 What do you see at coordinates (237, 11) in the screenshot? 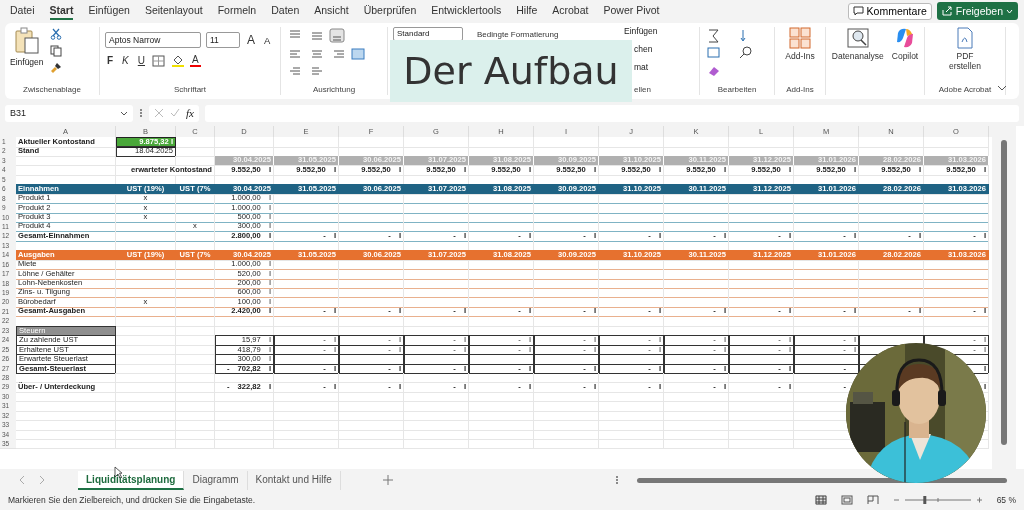
I see `ribbon-tab: Formeln` at bounding box center [237, 11].